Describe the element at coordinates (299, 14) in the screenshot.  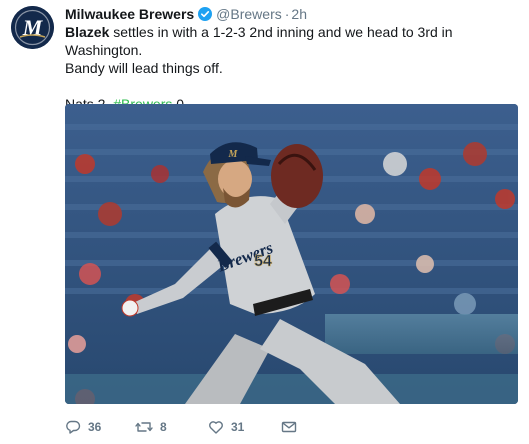
I see `timestamp: 2h` at that location.